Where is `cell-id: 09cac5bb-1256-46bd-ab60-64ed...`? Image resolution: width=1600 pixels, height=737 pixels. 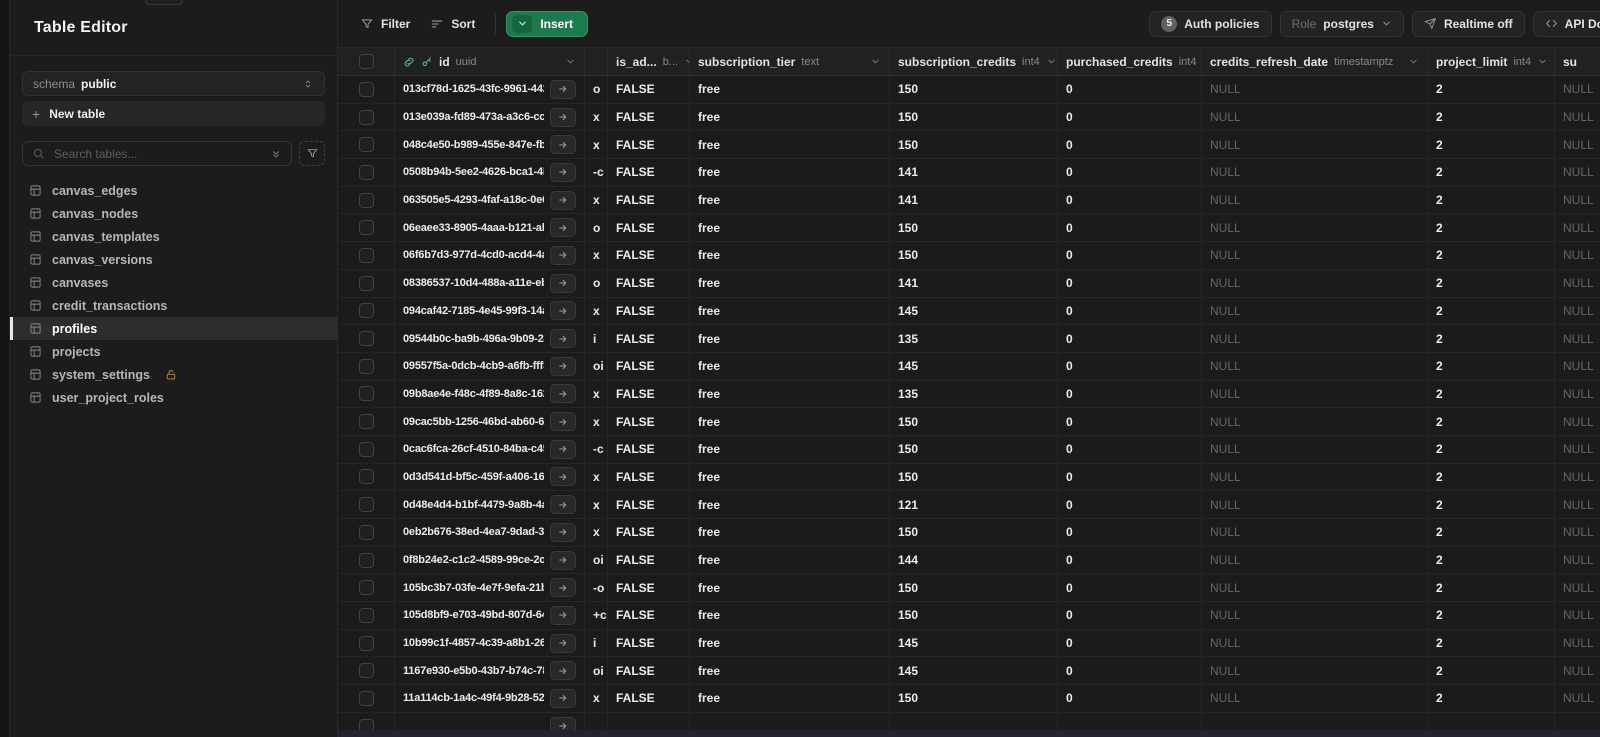 cell-id: 09cac5bb-1256-46bd-ab60-64ed... is located at coordinates (490, 421).